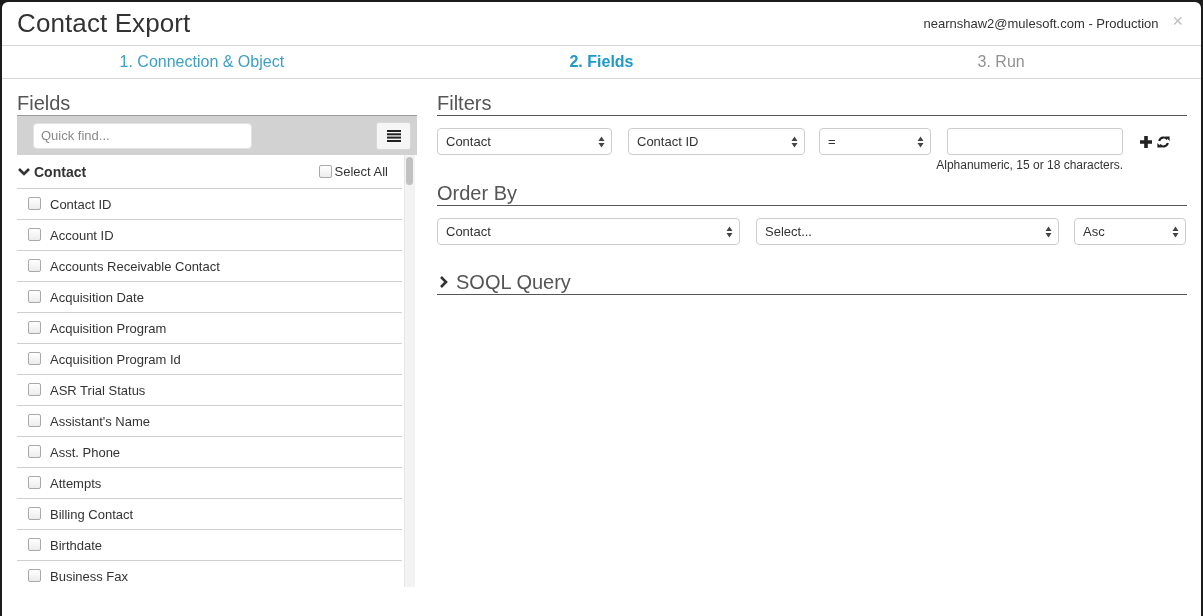  What do you see at coordinates (1001, 62) in the screenshot?
I see `wizard-step: 3. Run` at bounding box center [1001, 62].